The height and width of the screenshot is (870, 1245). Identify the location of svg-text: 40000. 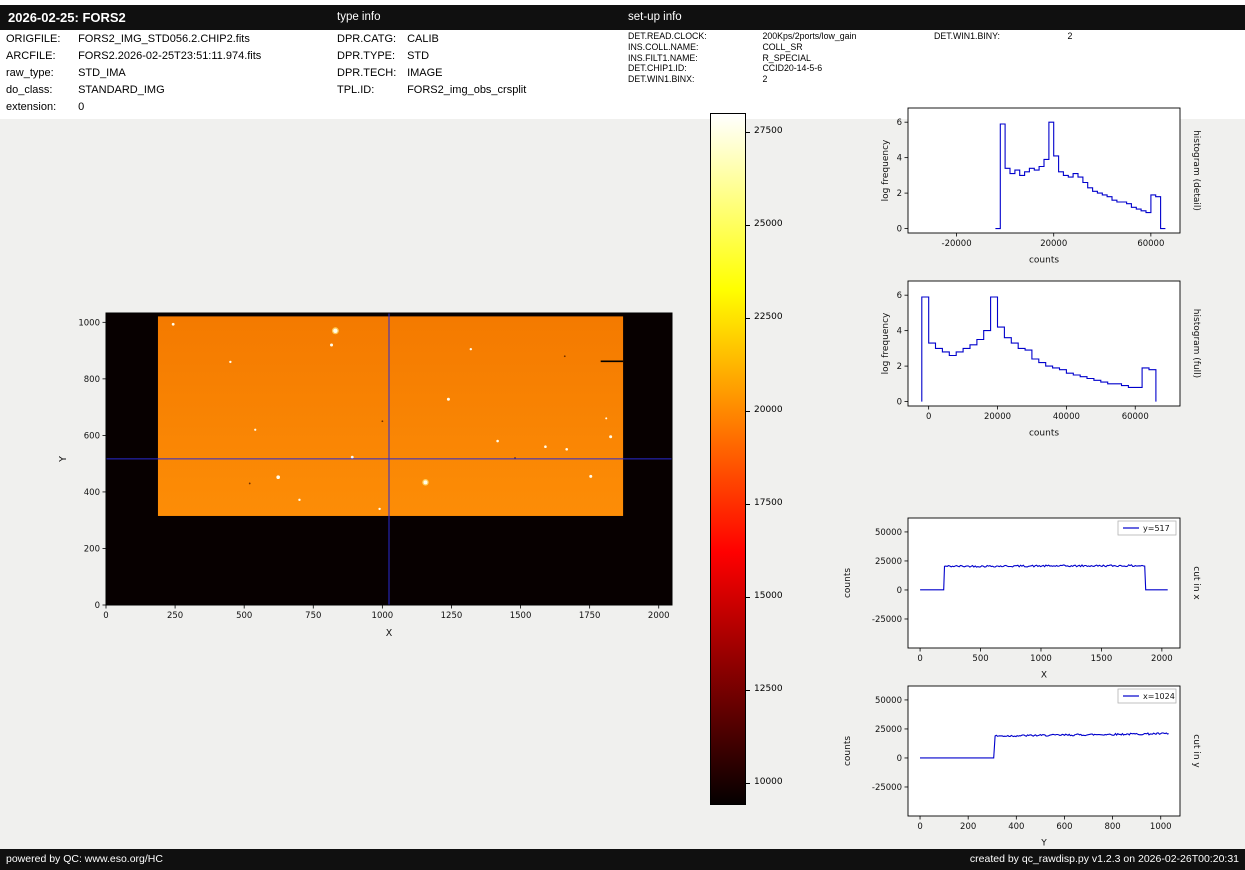
(1066, 417).